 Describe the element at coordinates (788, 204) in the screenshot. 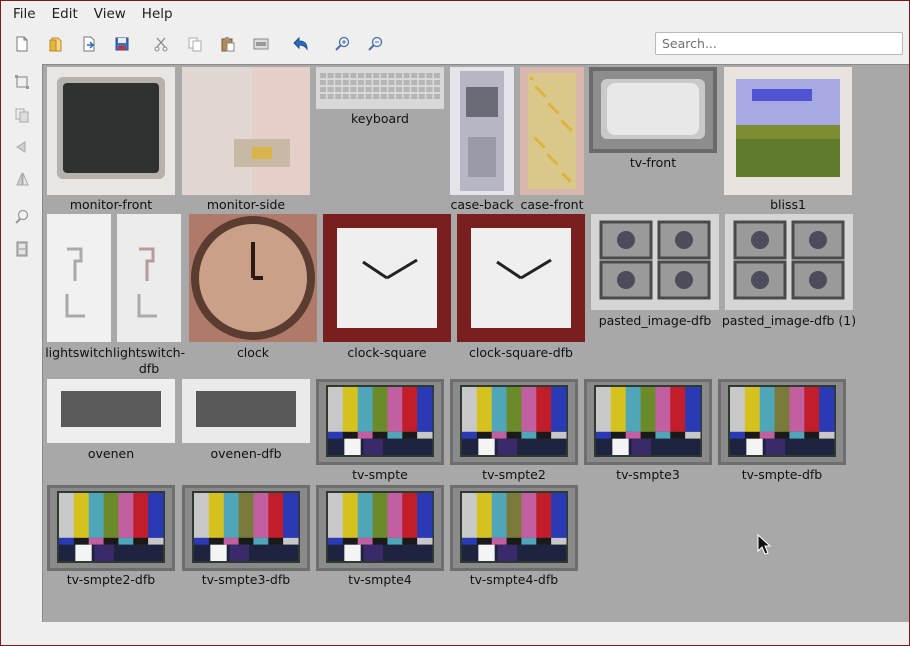

I see `asset-label: bliss1` at that location.